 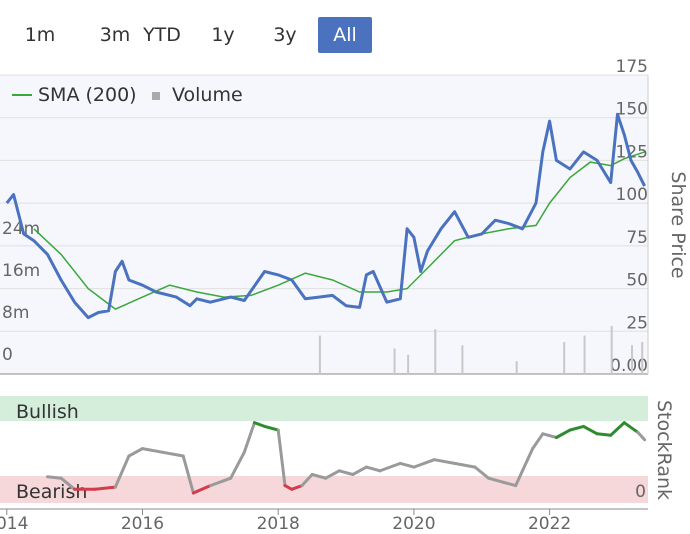 What do you see at coordinates (14, 524) in the screenshot?
I see `x-tick-label: 2014` at bounding box center [14, 524].